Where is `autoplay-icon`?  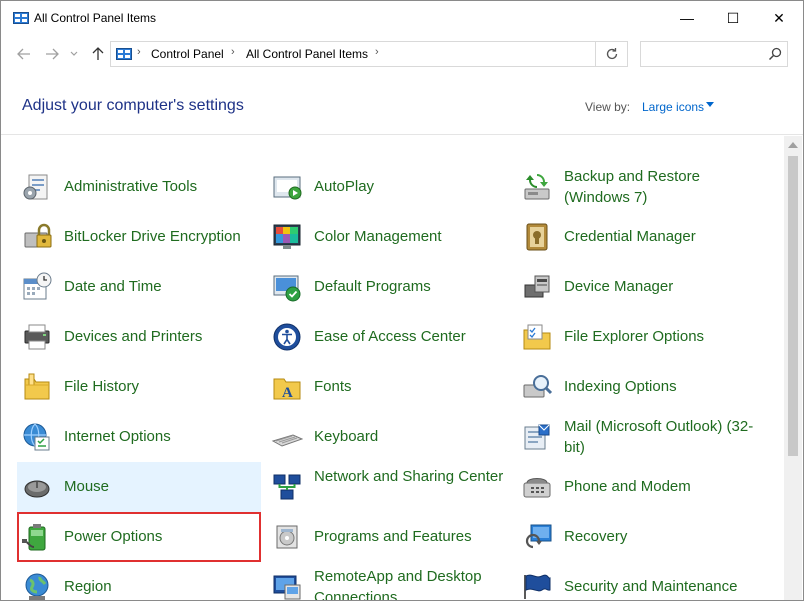 autoplay-icon is located at coordinates (287, 188).